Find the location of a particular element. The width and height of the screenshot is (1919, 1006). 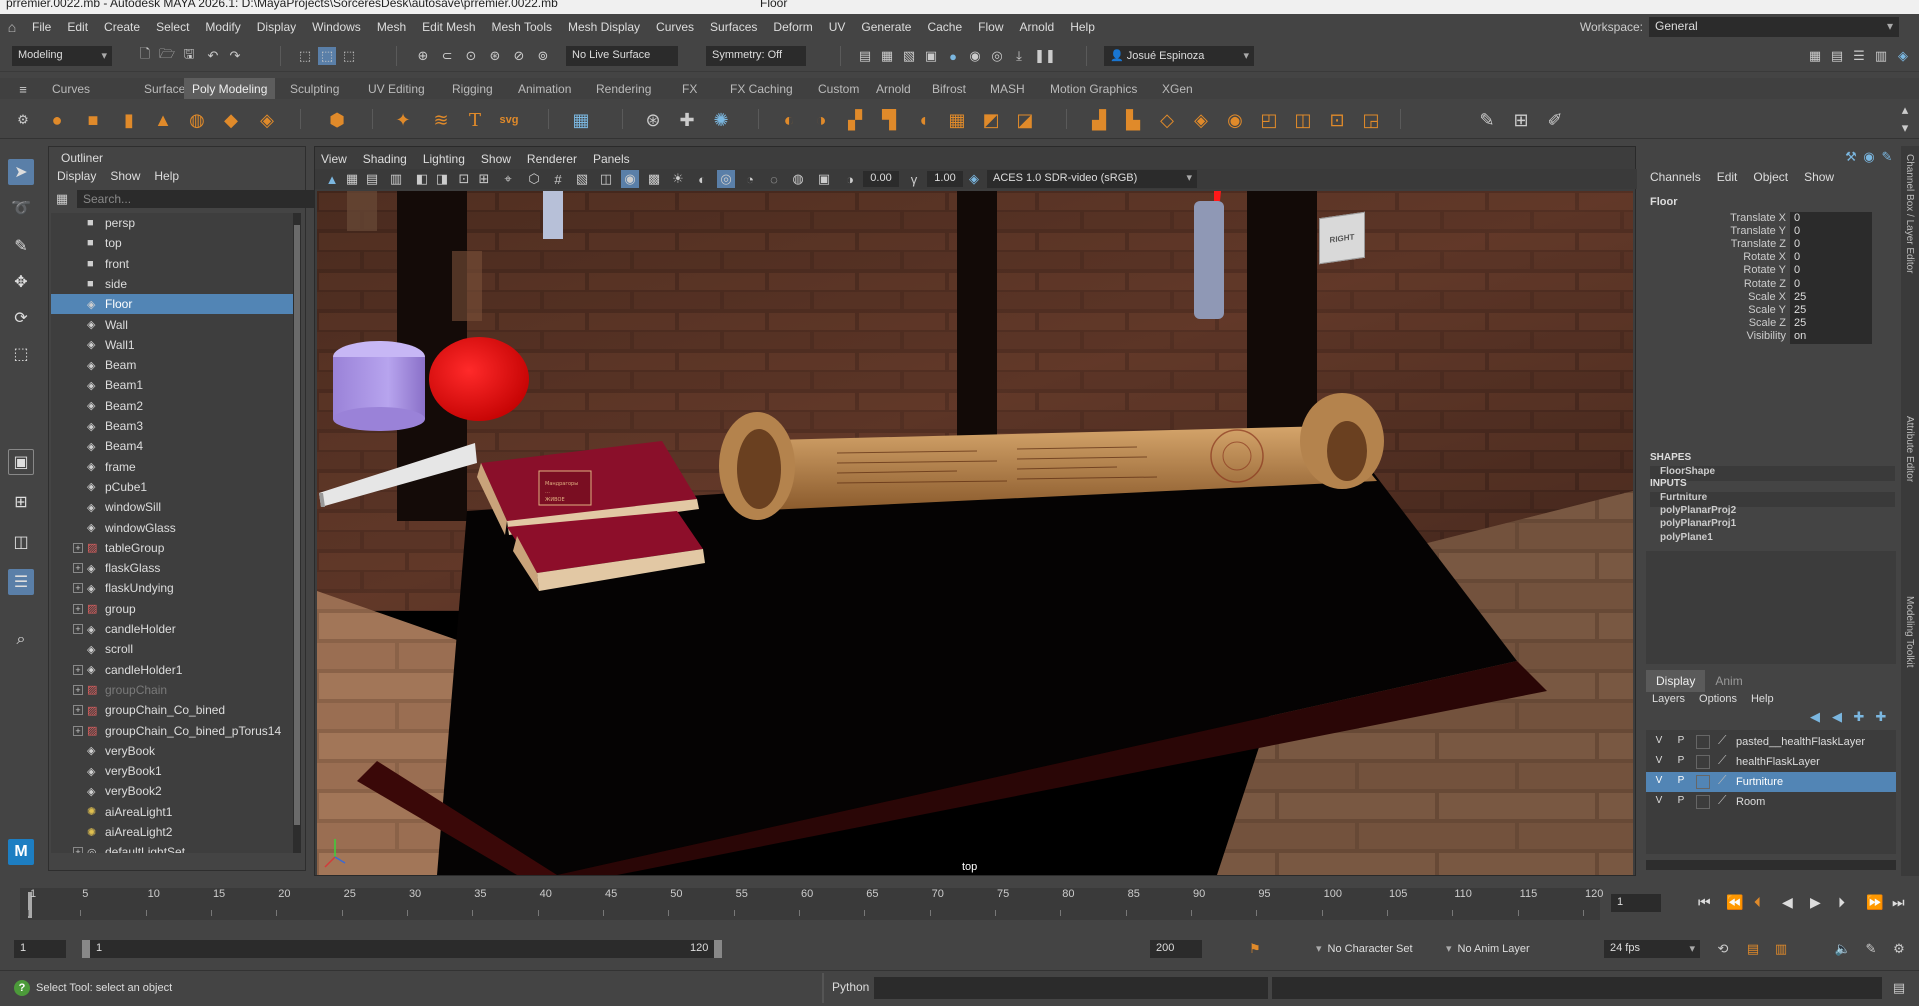

outliner-row: + ▨ groupChain is located at coordinates (173, 690).